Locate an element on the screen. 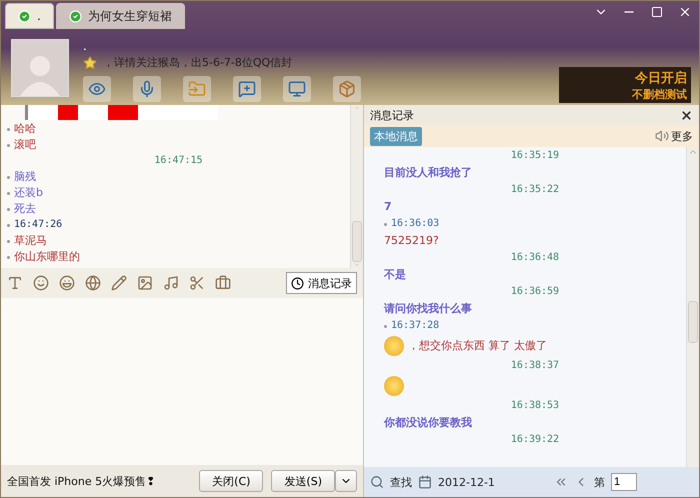  clock-icon is located at coordinates (297, 283).